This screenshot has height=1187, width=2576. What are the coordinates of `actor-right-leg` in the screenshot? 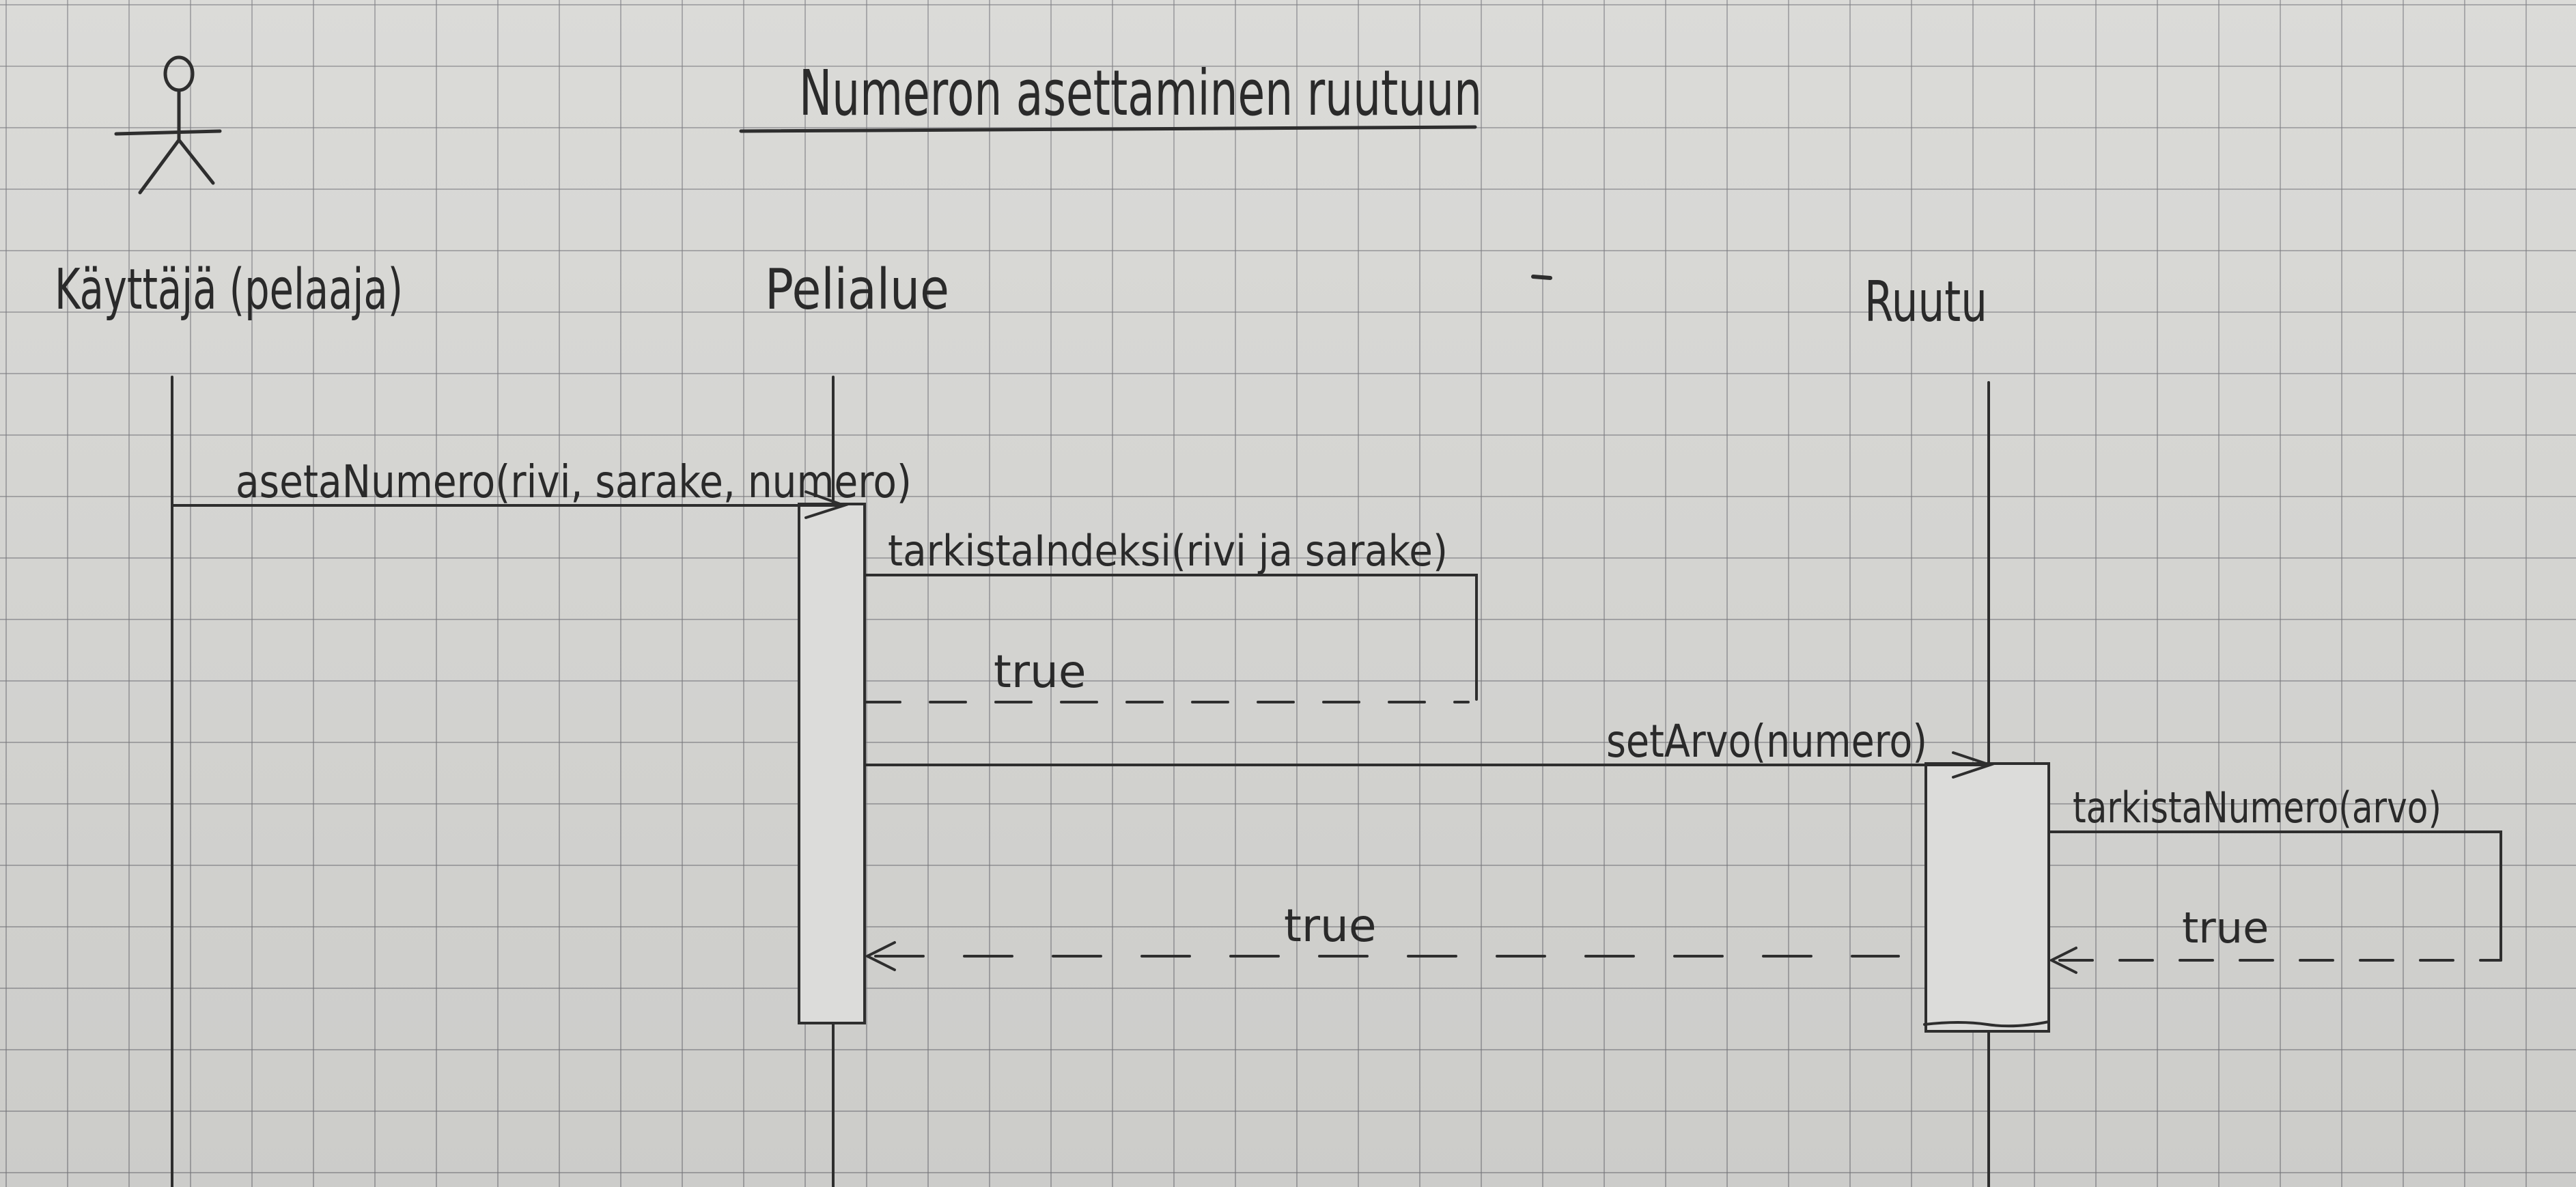 It's located at (196, 161).